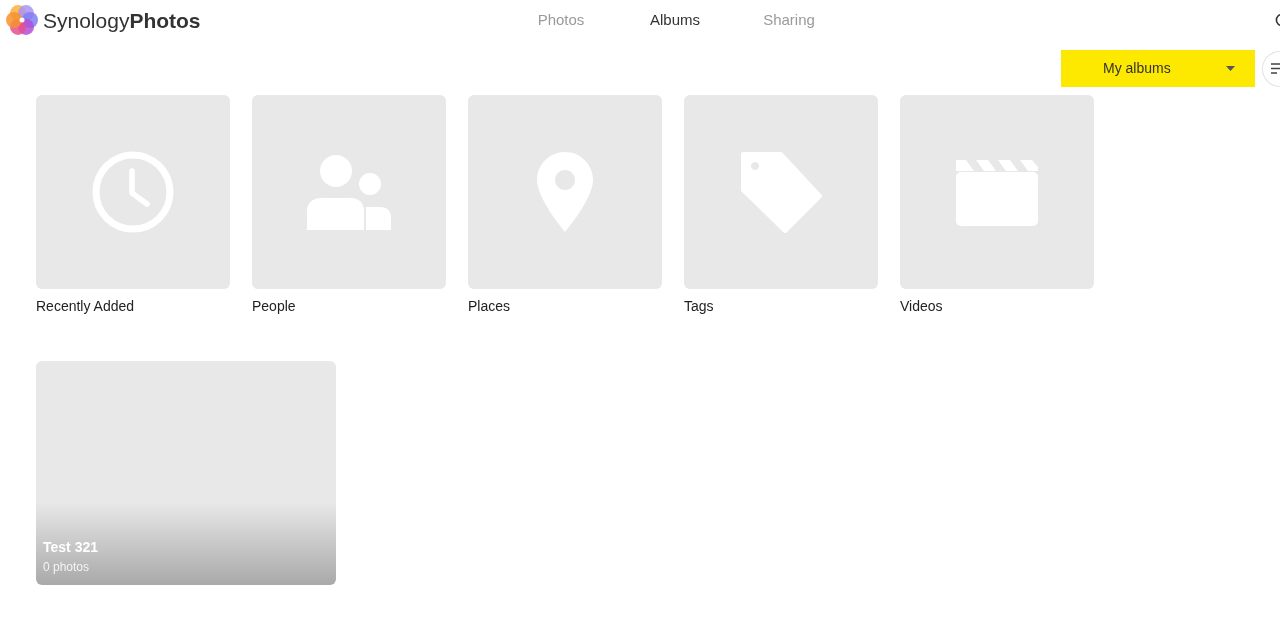 This screenshot has width=1280, height=627. Describe the element at coordinates (1230, 68) in the screenshot. I see `caret-icon` at that location.